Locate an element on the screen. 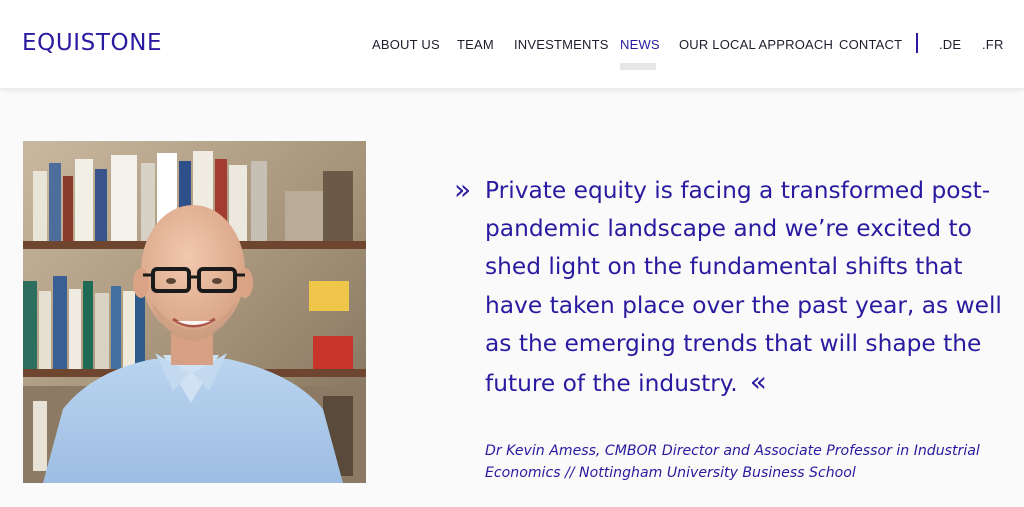 This screenshot has height=507, width=1024. quote-line: pandemic landscape and we’re excited to is located at coordinates (728, 229).